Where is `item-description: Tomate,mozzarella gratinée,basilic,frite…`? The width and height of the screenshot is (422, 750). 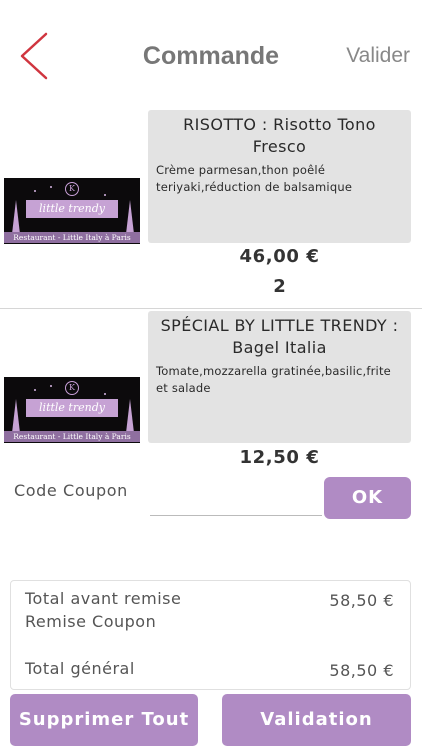 item-description: Tomate,mozzarella gratinée,basilic,frite… is located at coordinates (273, 379).